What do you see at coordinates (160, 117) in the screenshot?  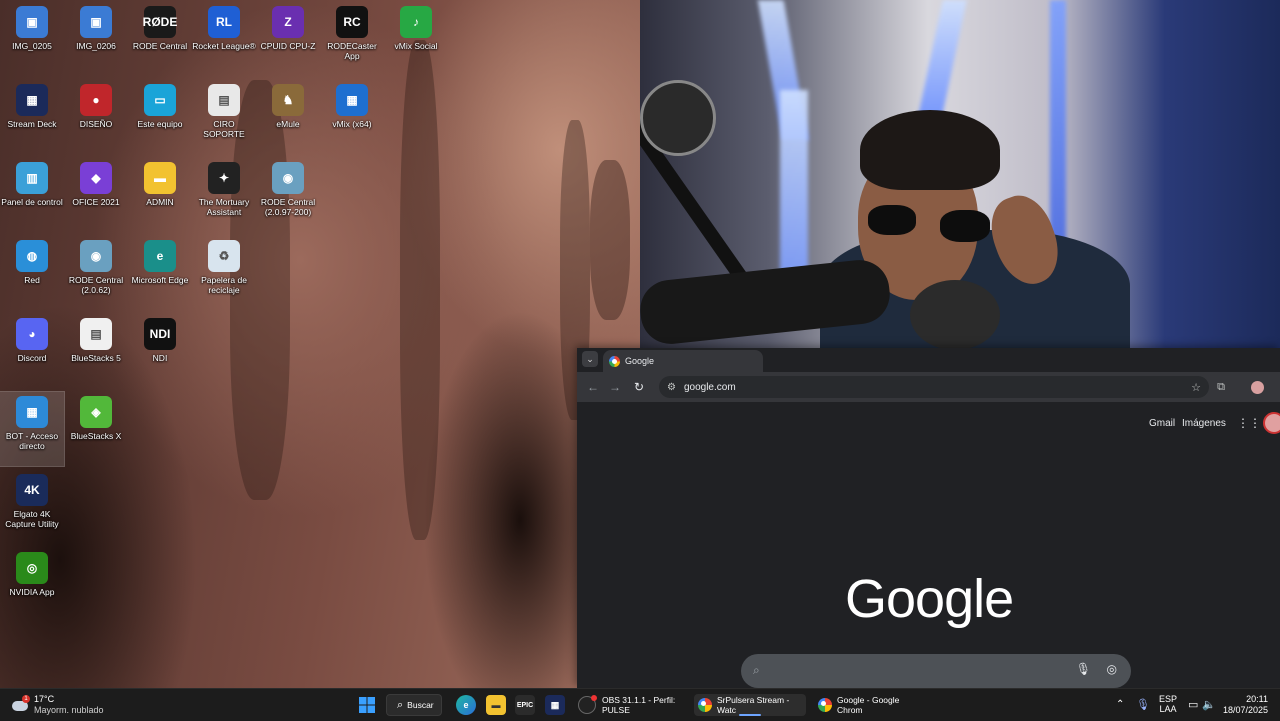 I see `desktop-icon: ▭ Este equipo` at bounding box center [160, 117].